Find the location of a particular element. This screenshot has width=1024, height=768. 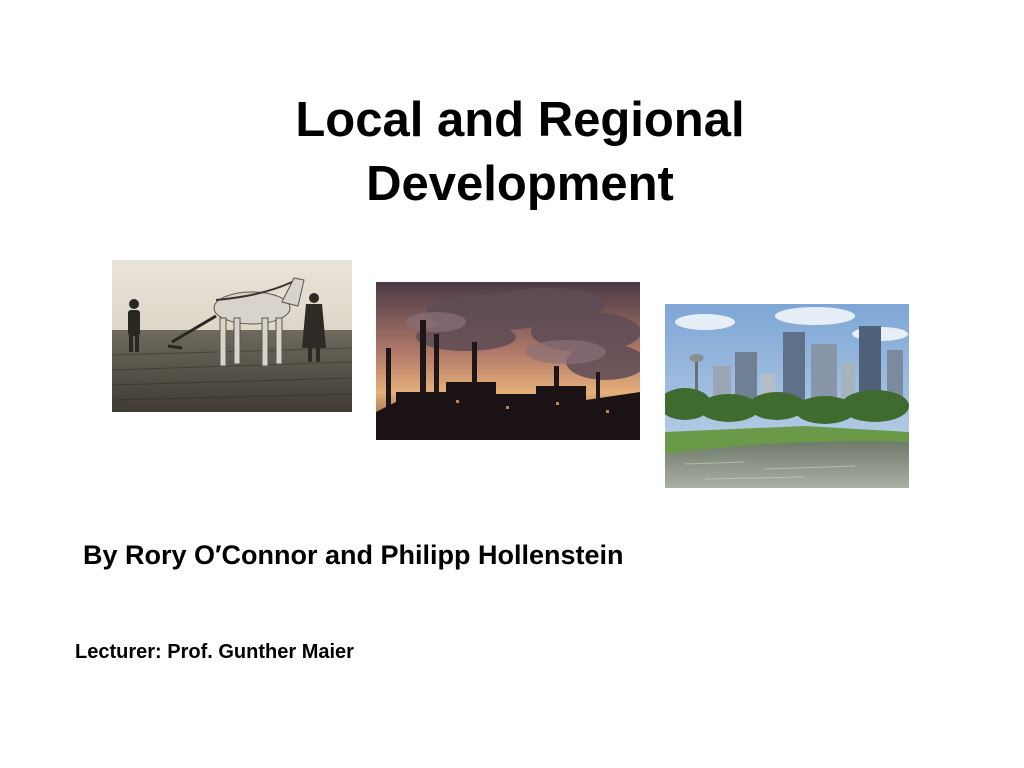

city-photo is located at coordinates (787, 396).